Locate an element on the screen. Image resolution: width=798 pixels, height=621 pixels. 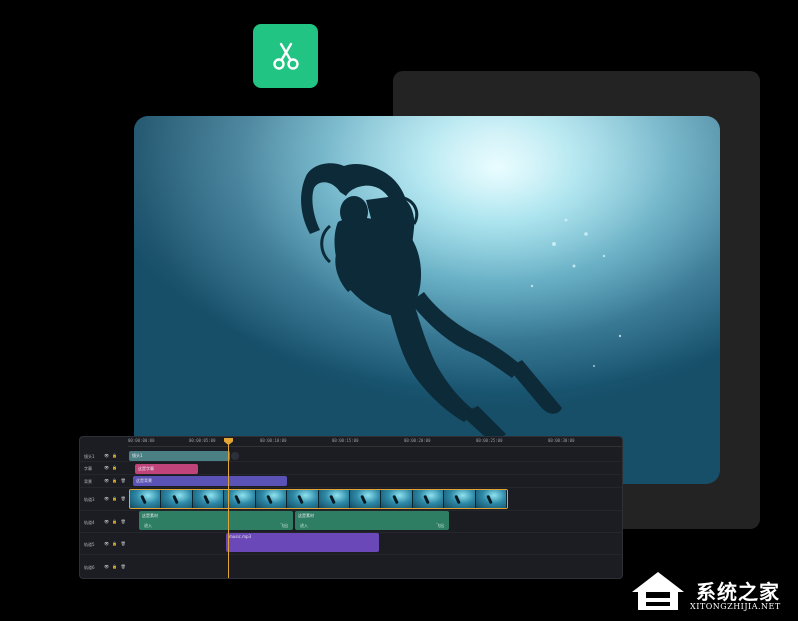
track-label: 轨道5 is located at coordinates (89, 544).